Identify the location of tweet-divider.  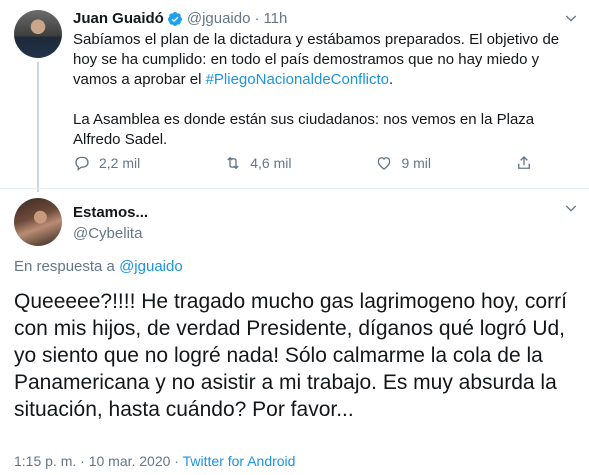
(294, 188).